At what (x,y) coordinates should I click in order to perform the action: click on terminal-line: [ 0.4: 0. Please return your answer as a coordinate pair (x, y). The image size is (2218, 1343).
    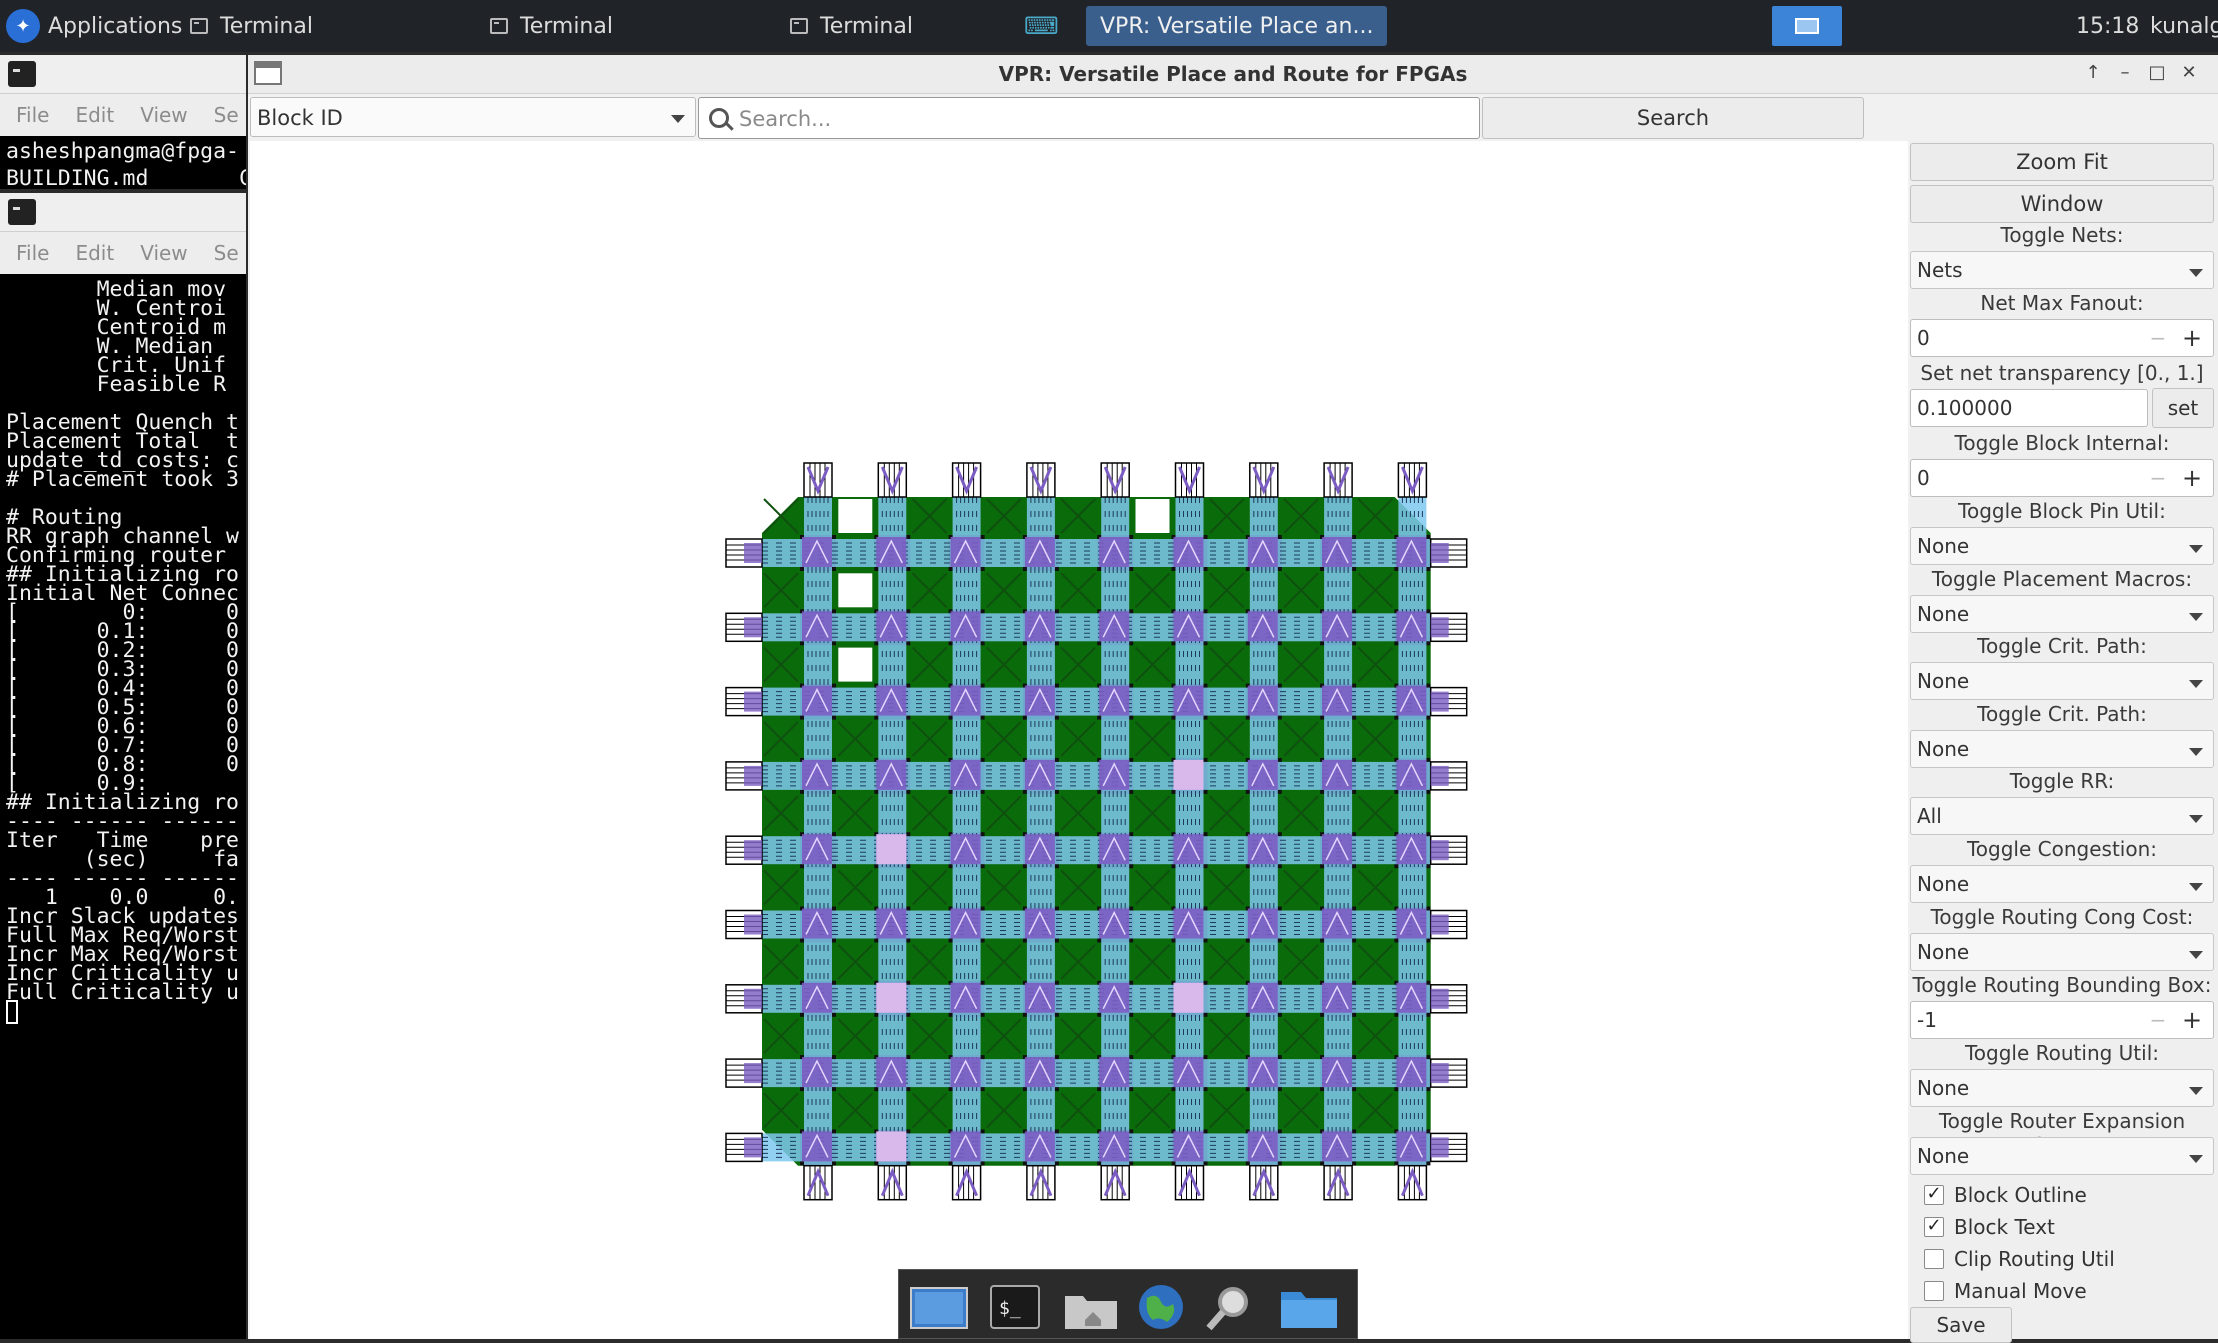
    Looking at the image, I should click on (122, 688).